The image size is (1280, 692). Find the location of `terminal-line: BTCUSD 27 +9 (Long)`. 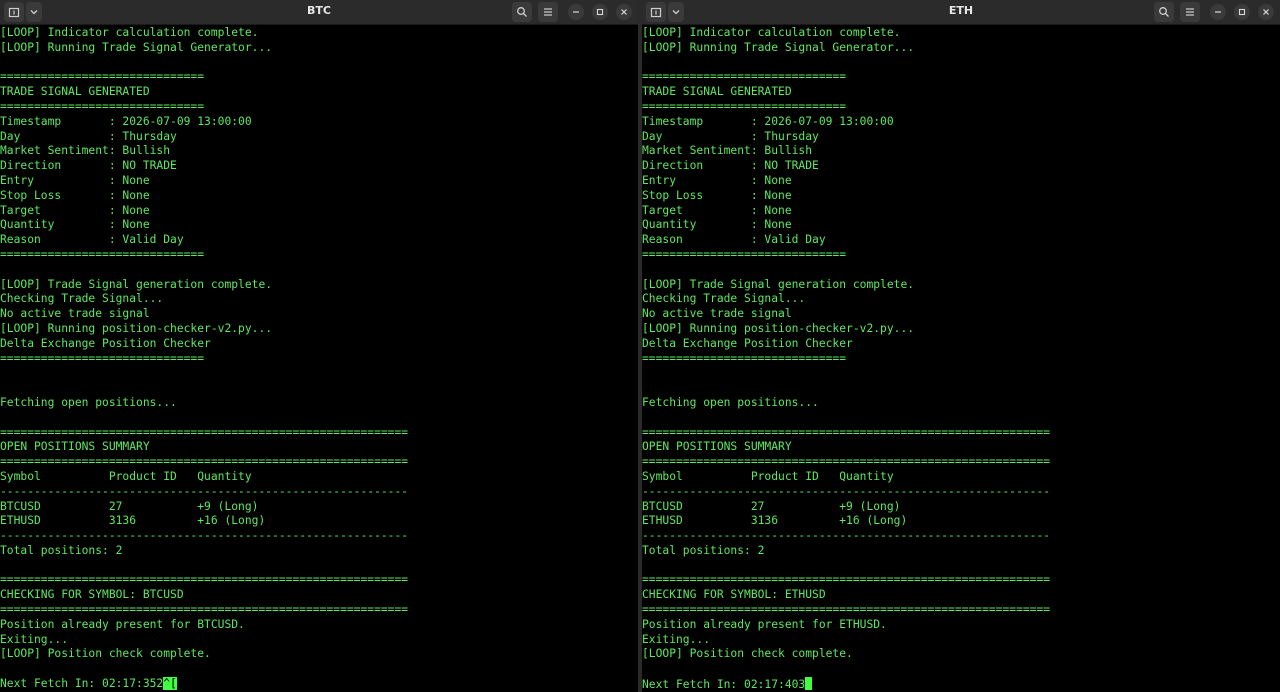

terminal-line: BTCUSD 27 +9 (Long) is located at coordinates (771, 506).